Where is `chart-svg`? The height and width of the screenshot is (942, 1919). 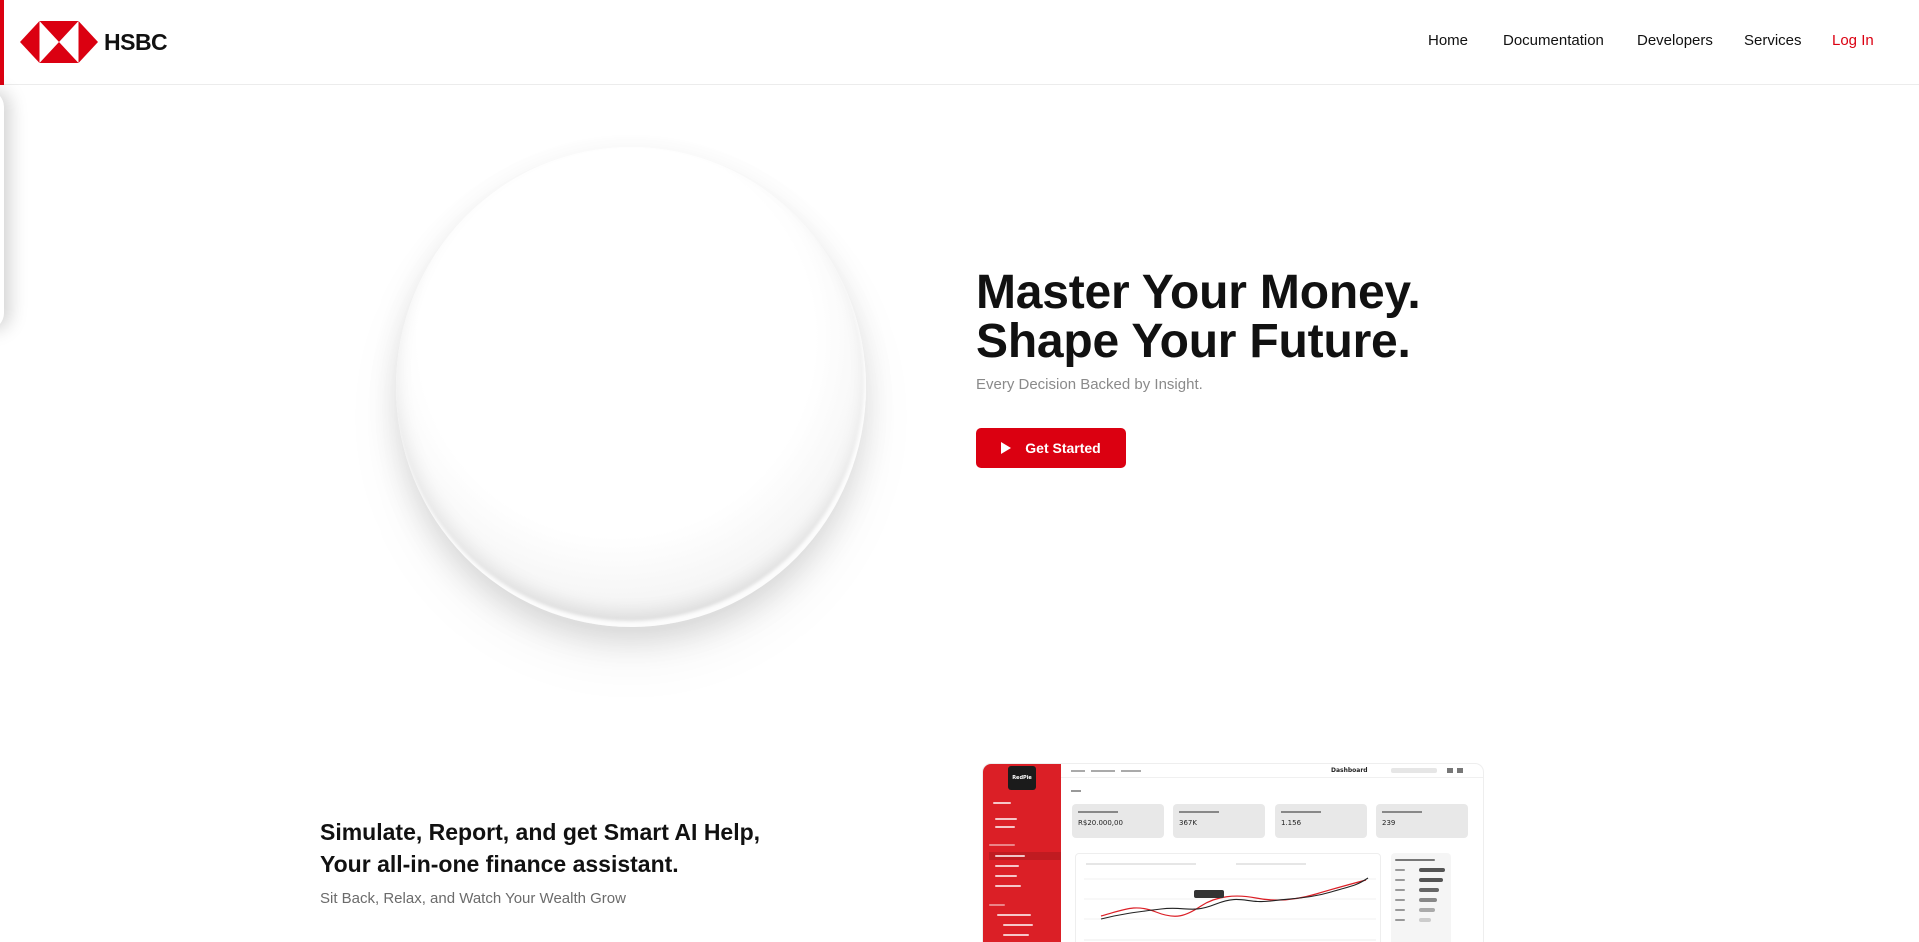 chart-svg is located at coordinates (1230, 902).